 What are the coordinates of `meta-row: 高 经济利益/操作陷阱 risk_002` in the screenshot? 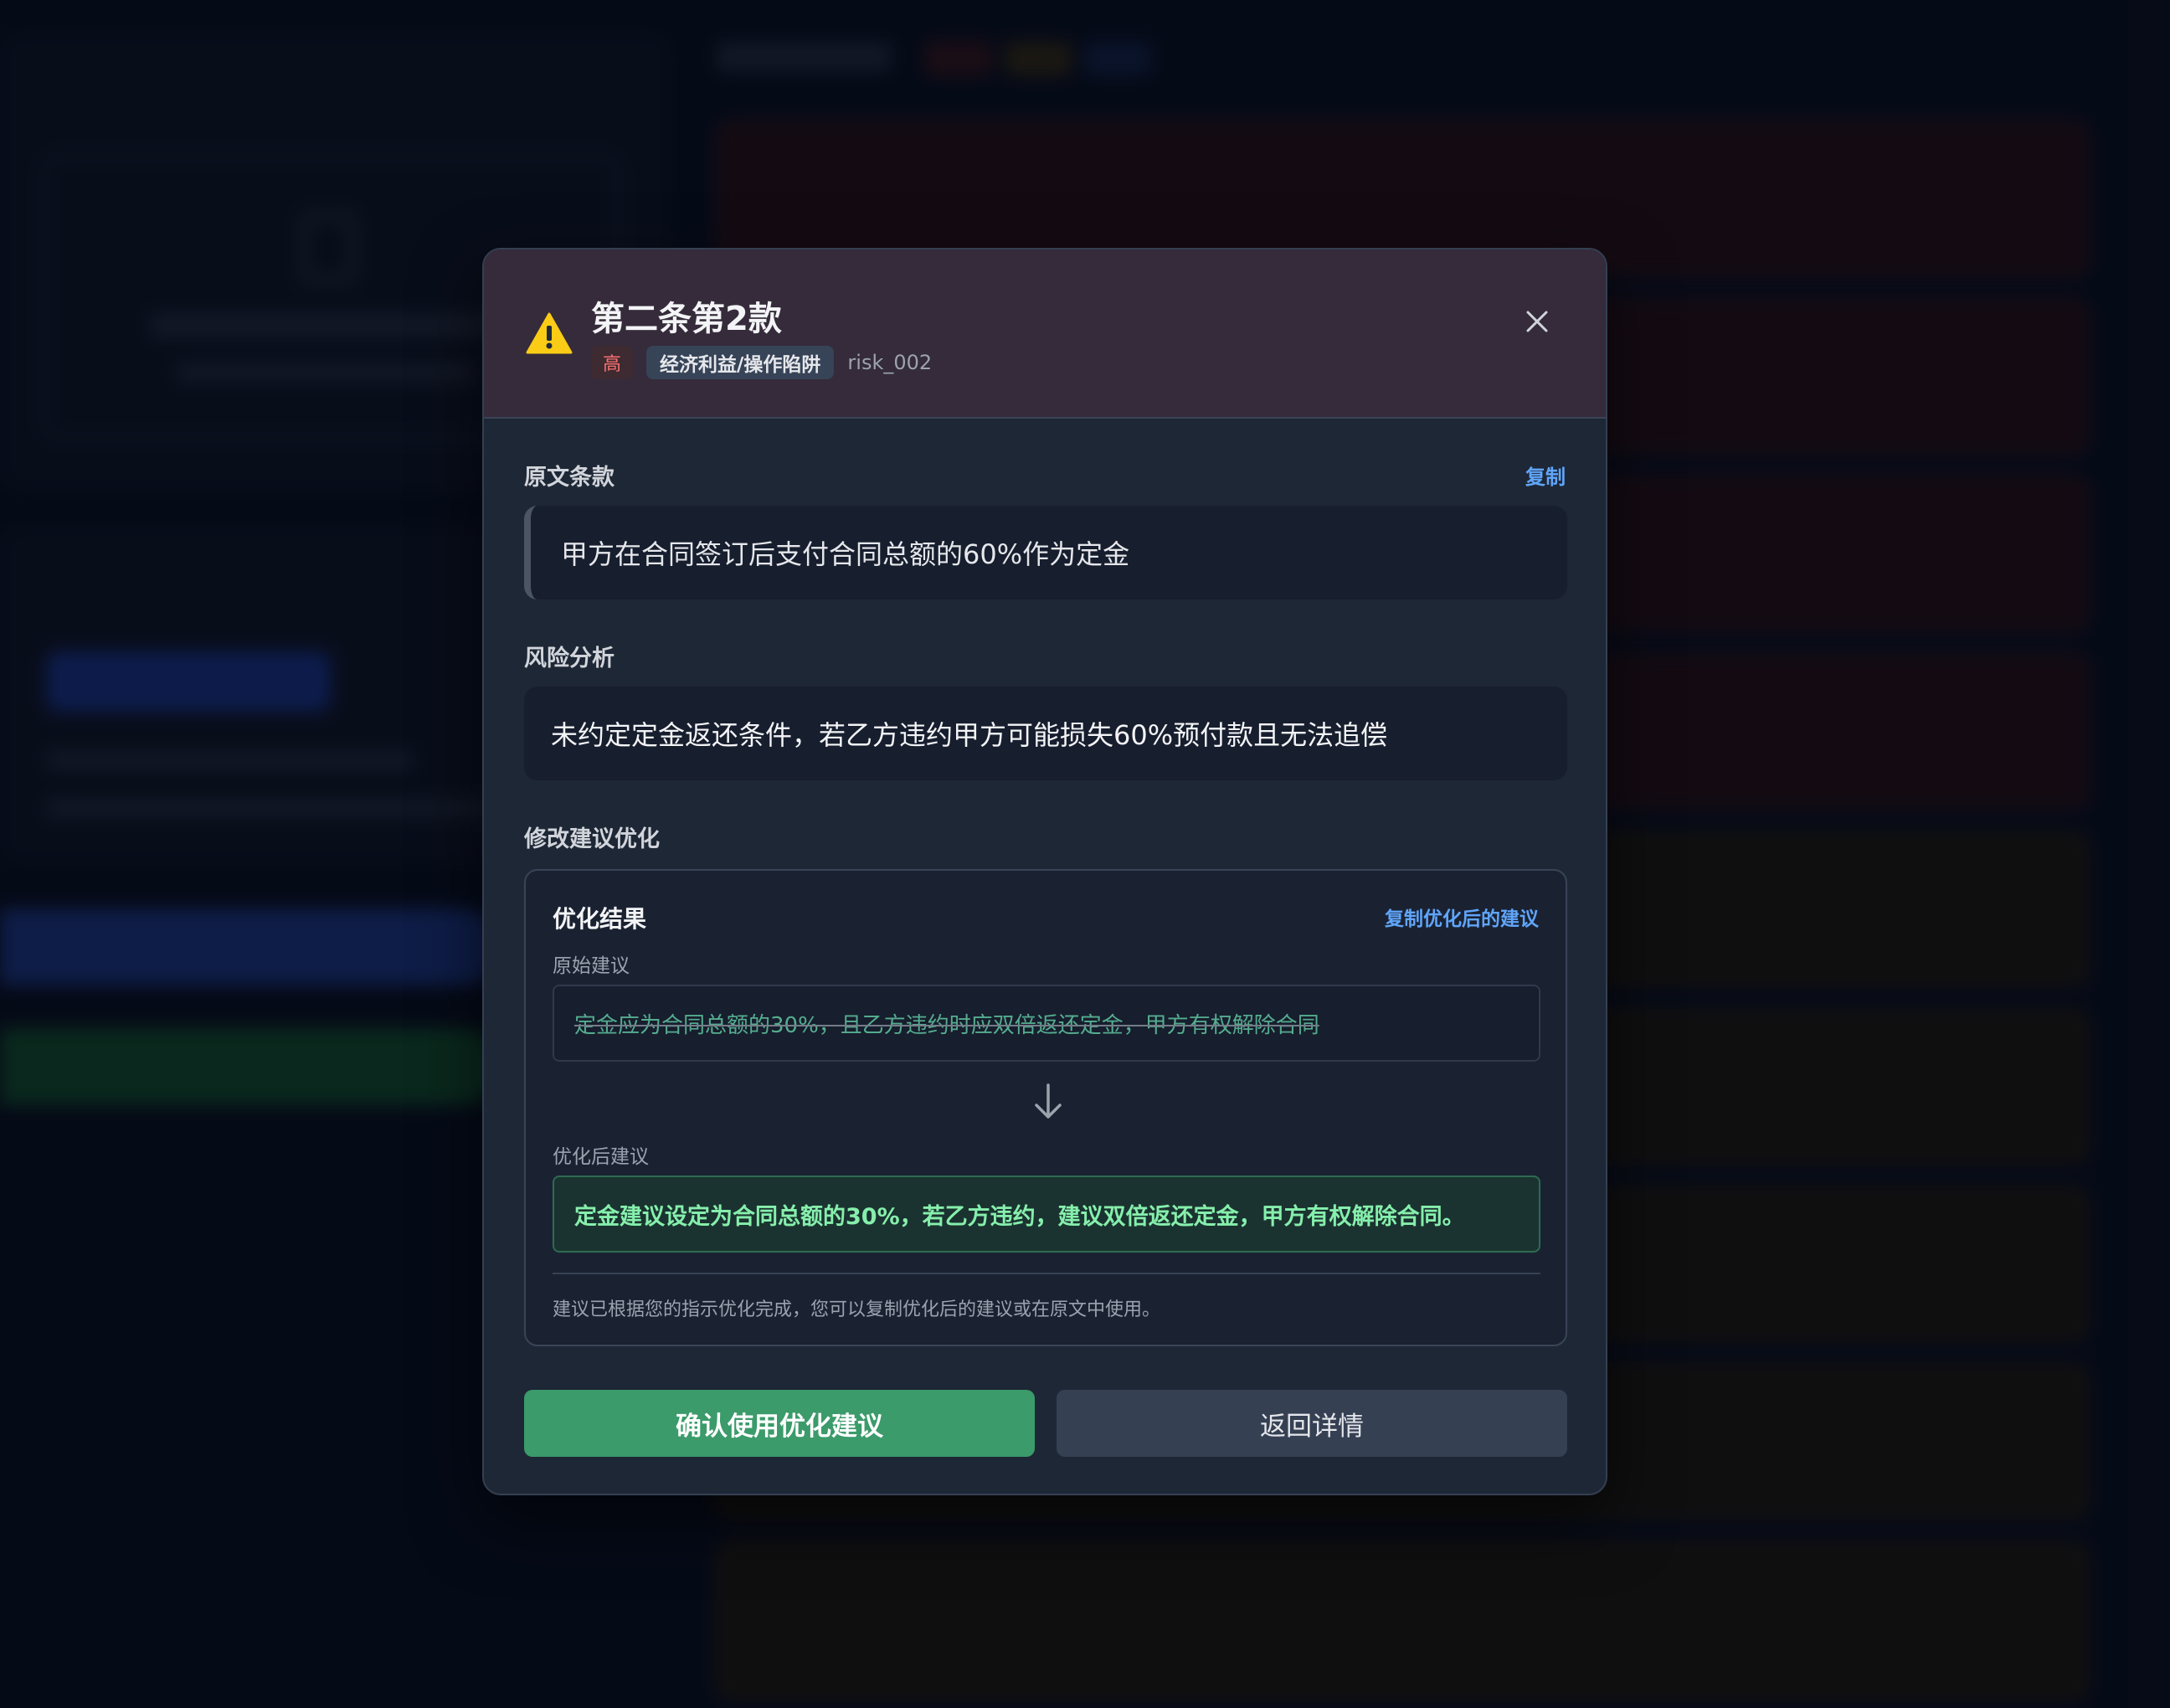 It's located at (761, 362).